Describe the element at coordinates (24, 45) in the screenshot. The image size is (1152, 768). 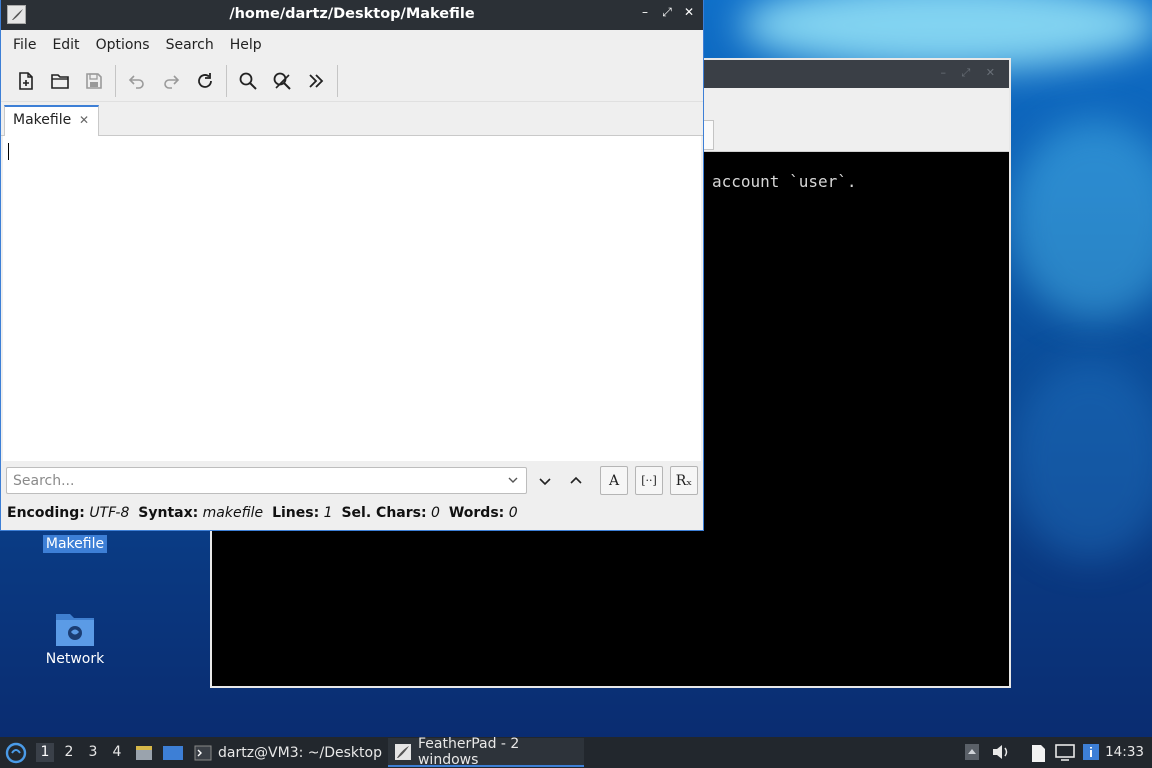
I see `menu-file: File` at that location.